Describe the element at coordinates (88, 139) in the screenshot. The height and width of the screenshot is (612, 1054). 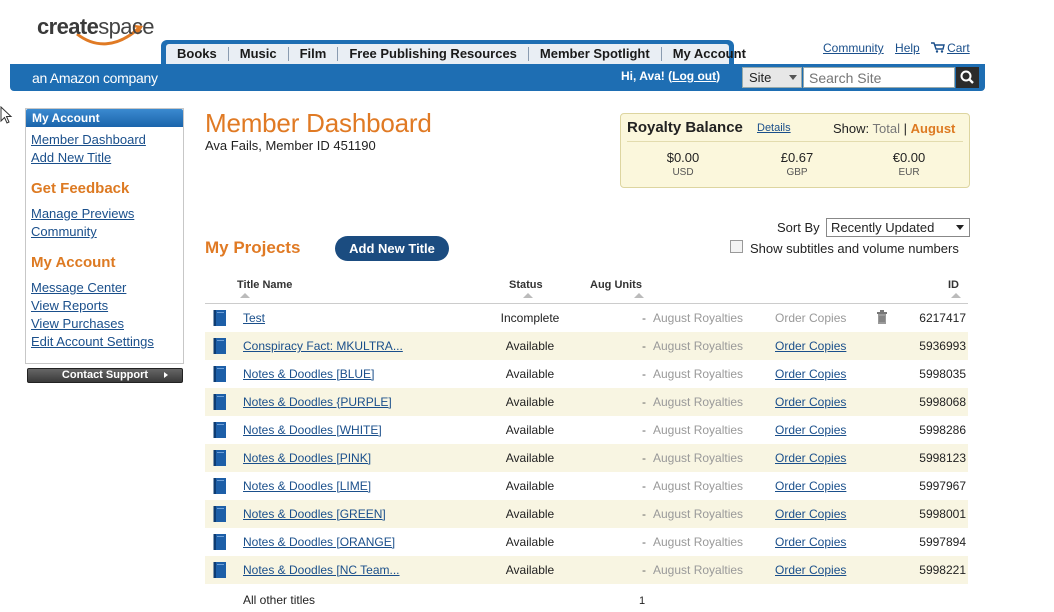
I see `sidebar-item-member-dashboard: Member Dashboard` at that location.